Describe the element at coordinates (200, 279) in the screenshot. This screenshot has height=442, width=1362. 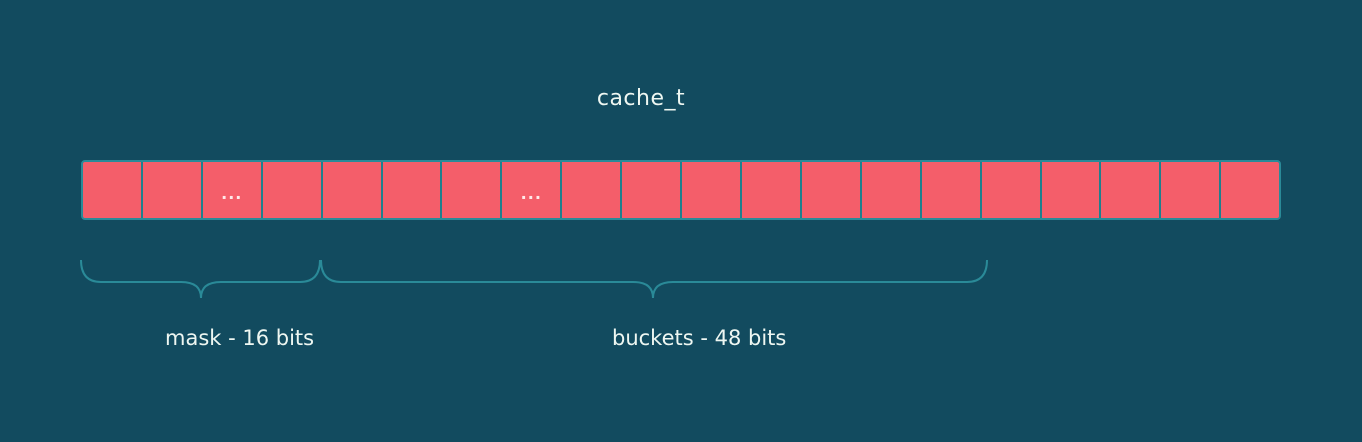
I see `mask-brace` at that location.